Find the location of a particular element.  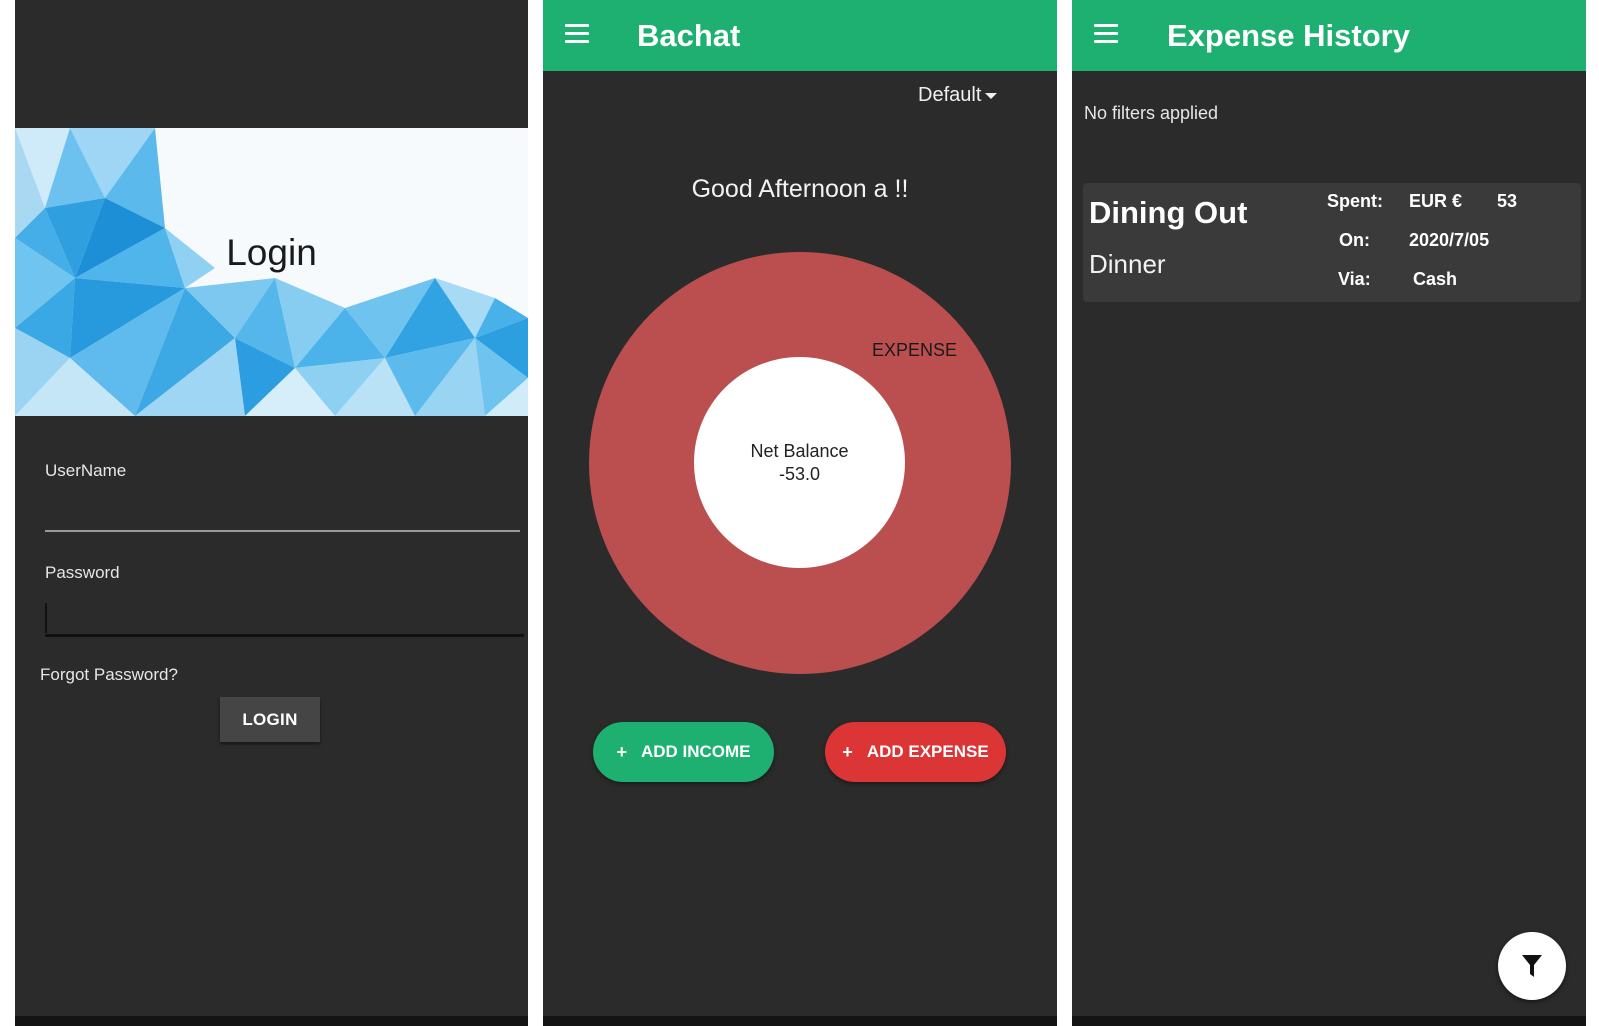

app-toolbar: Expense History is located at coordinates (1329, 35).